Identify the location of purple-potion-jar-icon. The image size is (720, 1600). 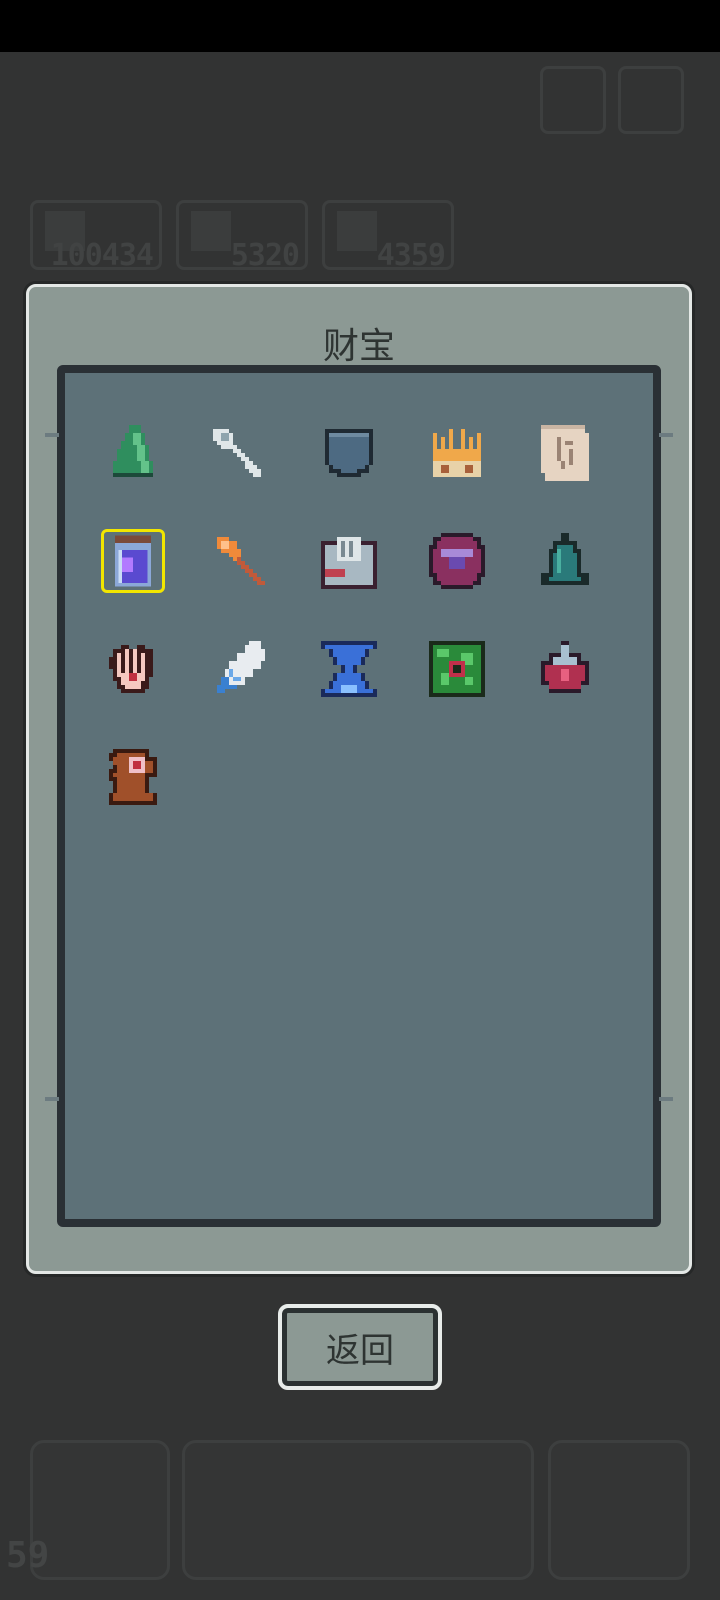
(133, 561).